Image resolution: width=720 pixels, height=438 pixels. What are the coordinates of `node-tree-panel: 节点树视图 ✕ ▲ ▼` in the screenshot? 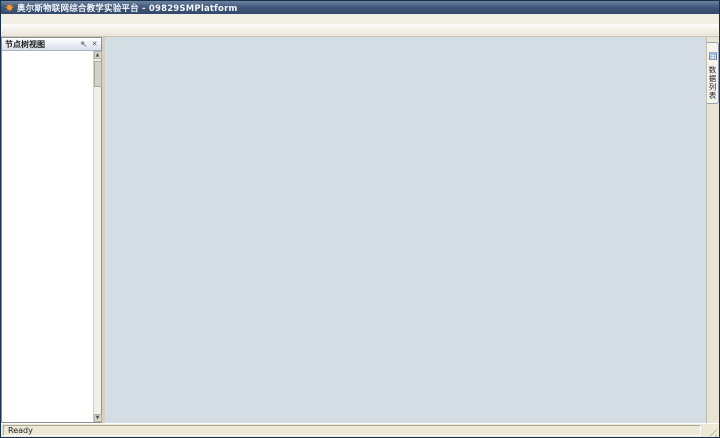 It's located at (51, 230).